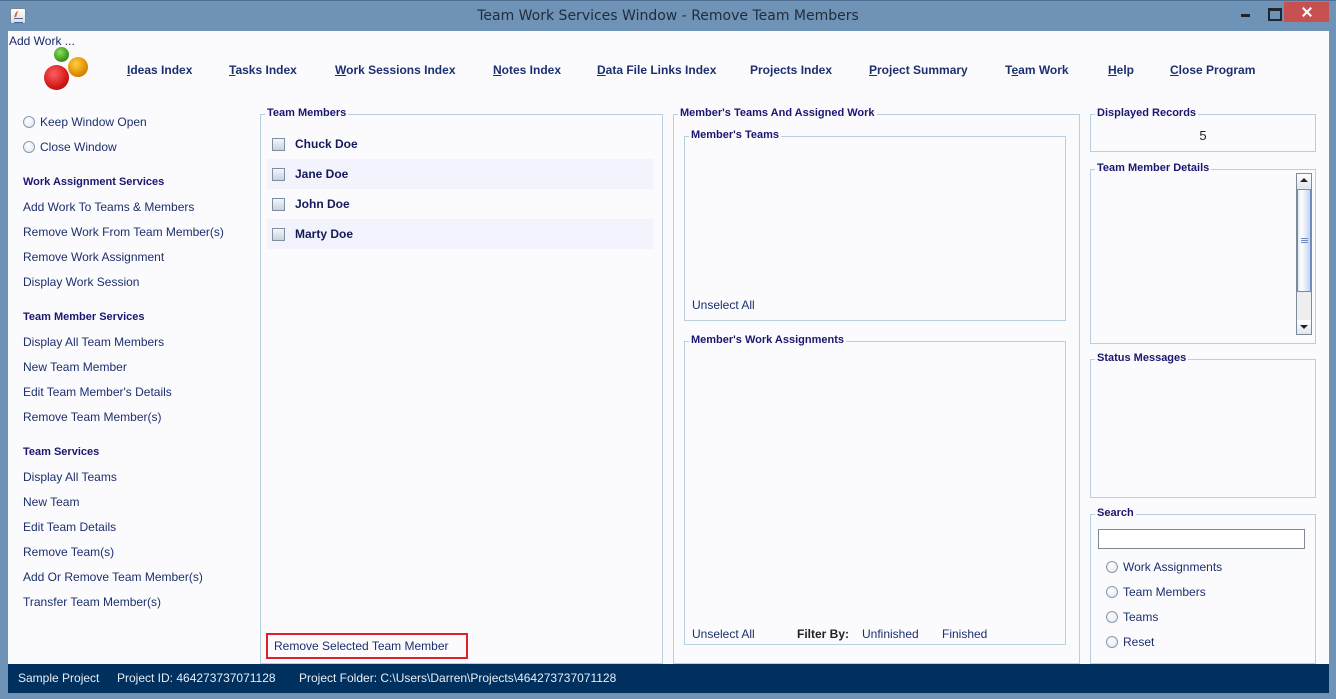  Describe the element at coordinates (324, 234) in the screenshot. I see `member-name: Marty Doe` at that location.